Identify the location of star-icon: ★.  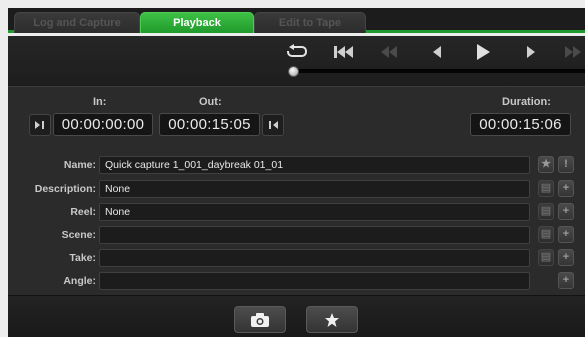
(546, 164).